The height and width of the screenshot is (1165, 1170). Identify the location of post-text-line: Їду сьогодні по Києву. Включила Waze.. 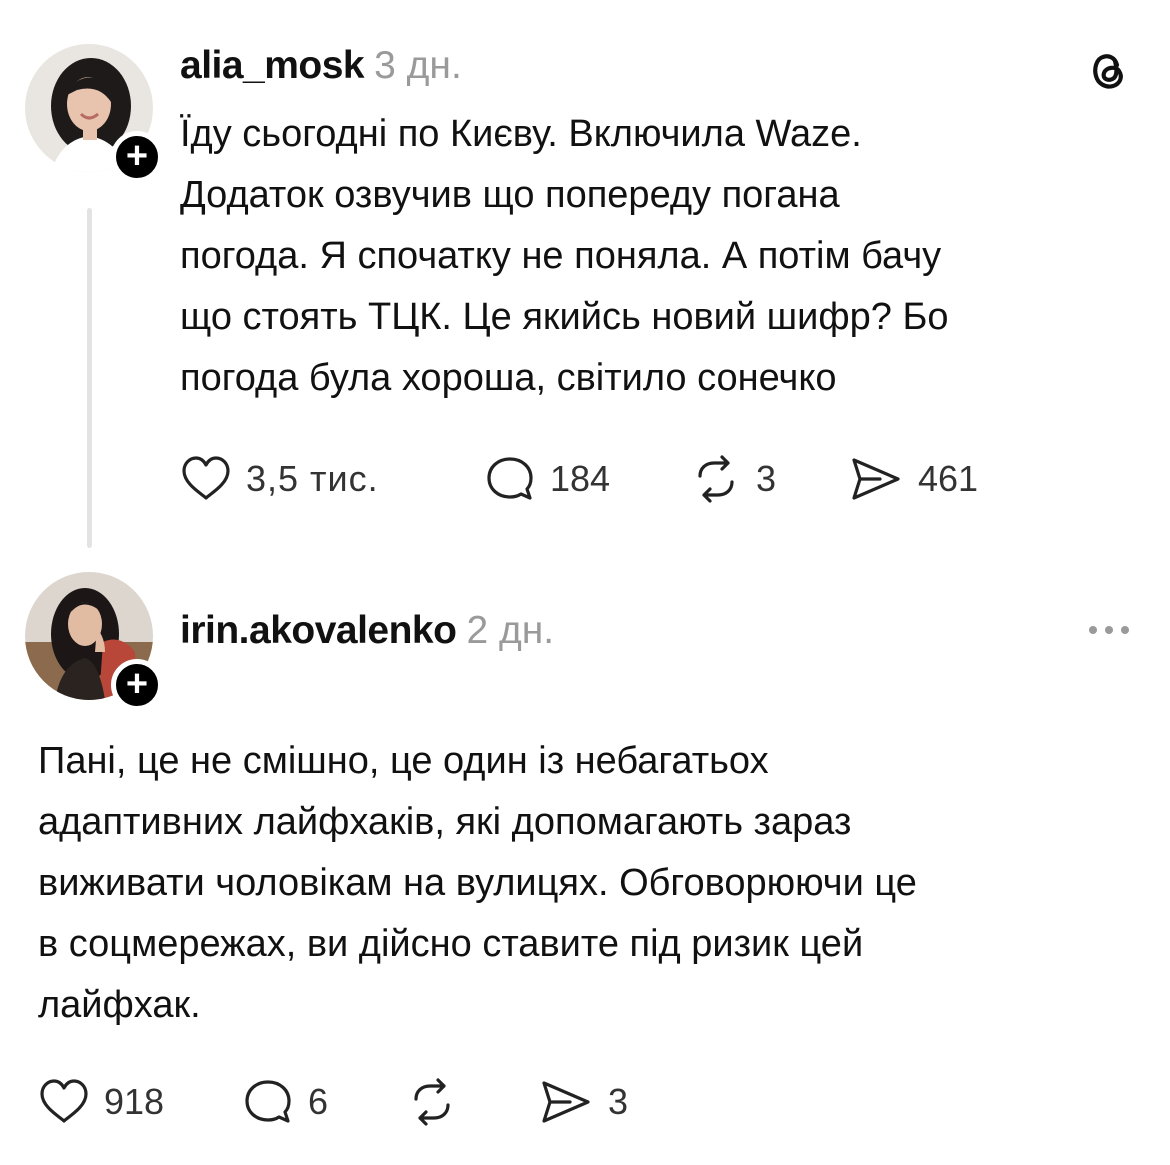
(521, 134).